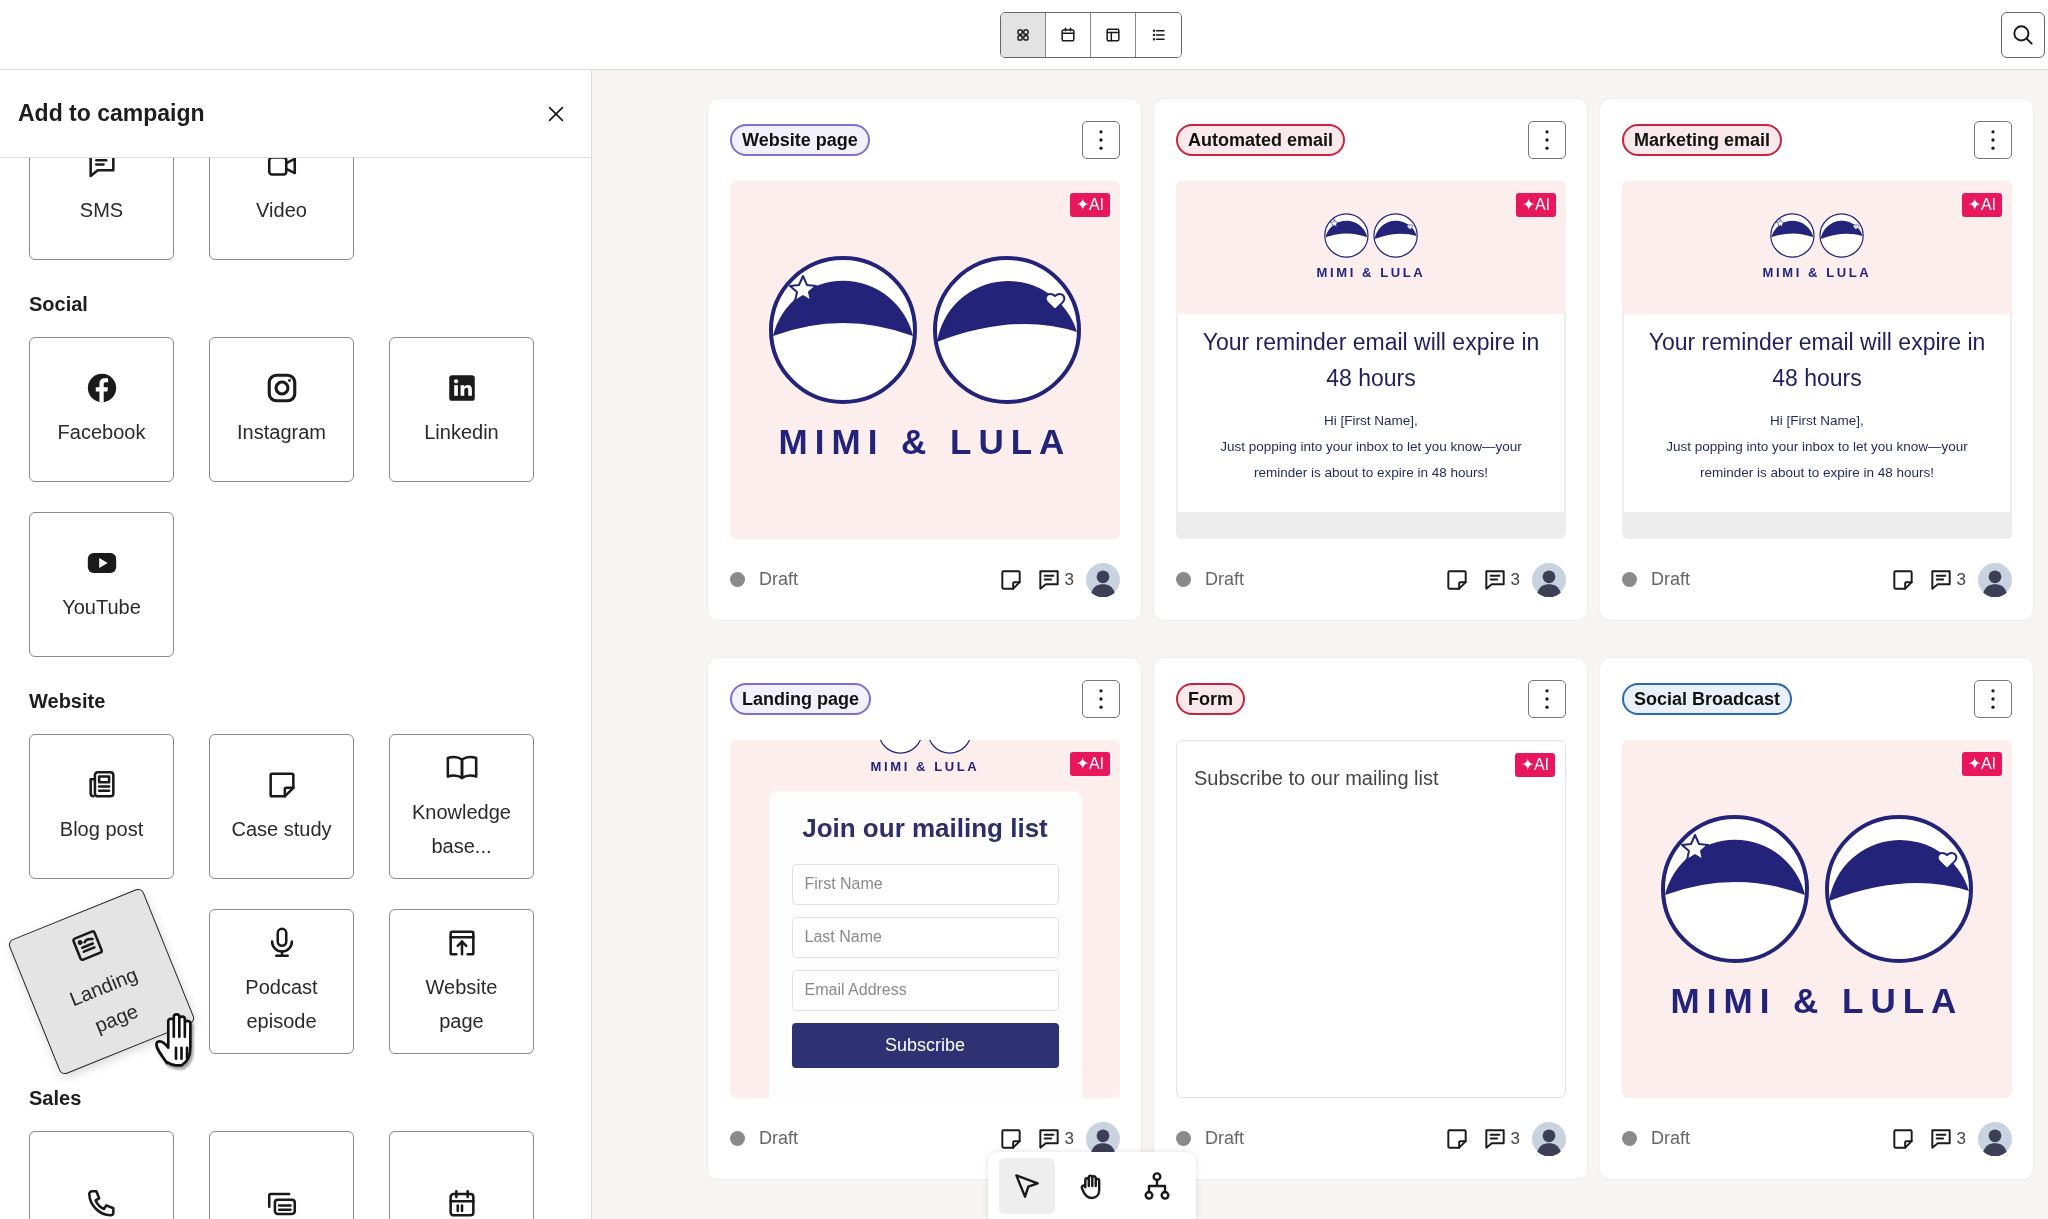 Image resolution: width=2048 pixels, height=1219 pixels. What do you see at coordinates (281, 981) in the screenshot?
I see `content-type-tile: Podcast episode` at bounding box center [281, 981].